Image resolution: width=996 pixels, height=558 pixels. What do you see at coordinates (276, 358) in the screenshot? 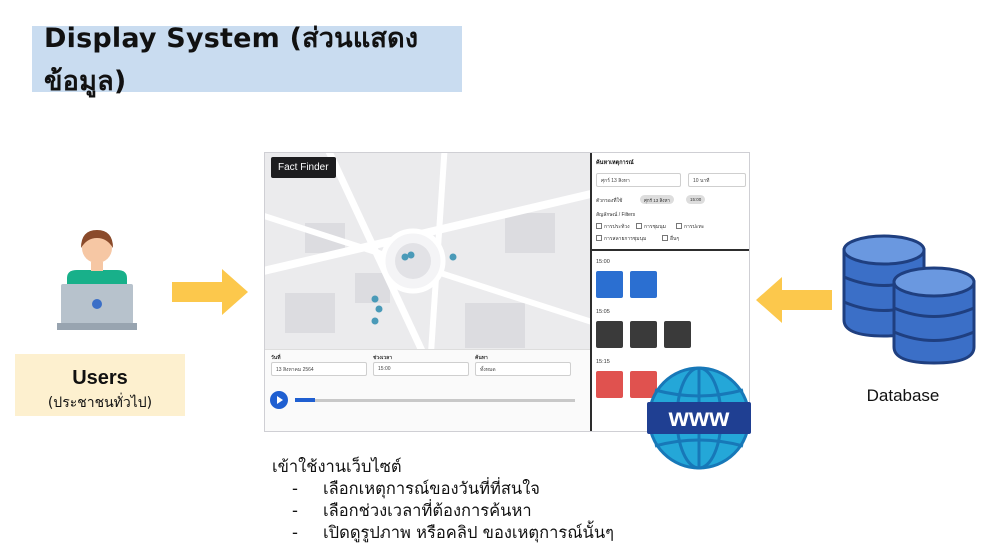
I see `date-field-label: วันที่` at bounding box center [276, 358].